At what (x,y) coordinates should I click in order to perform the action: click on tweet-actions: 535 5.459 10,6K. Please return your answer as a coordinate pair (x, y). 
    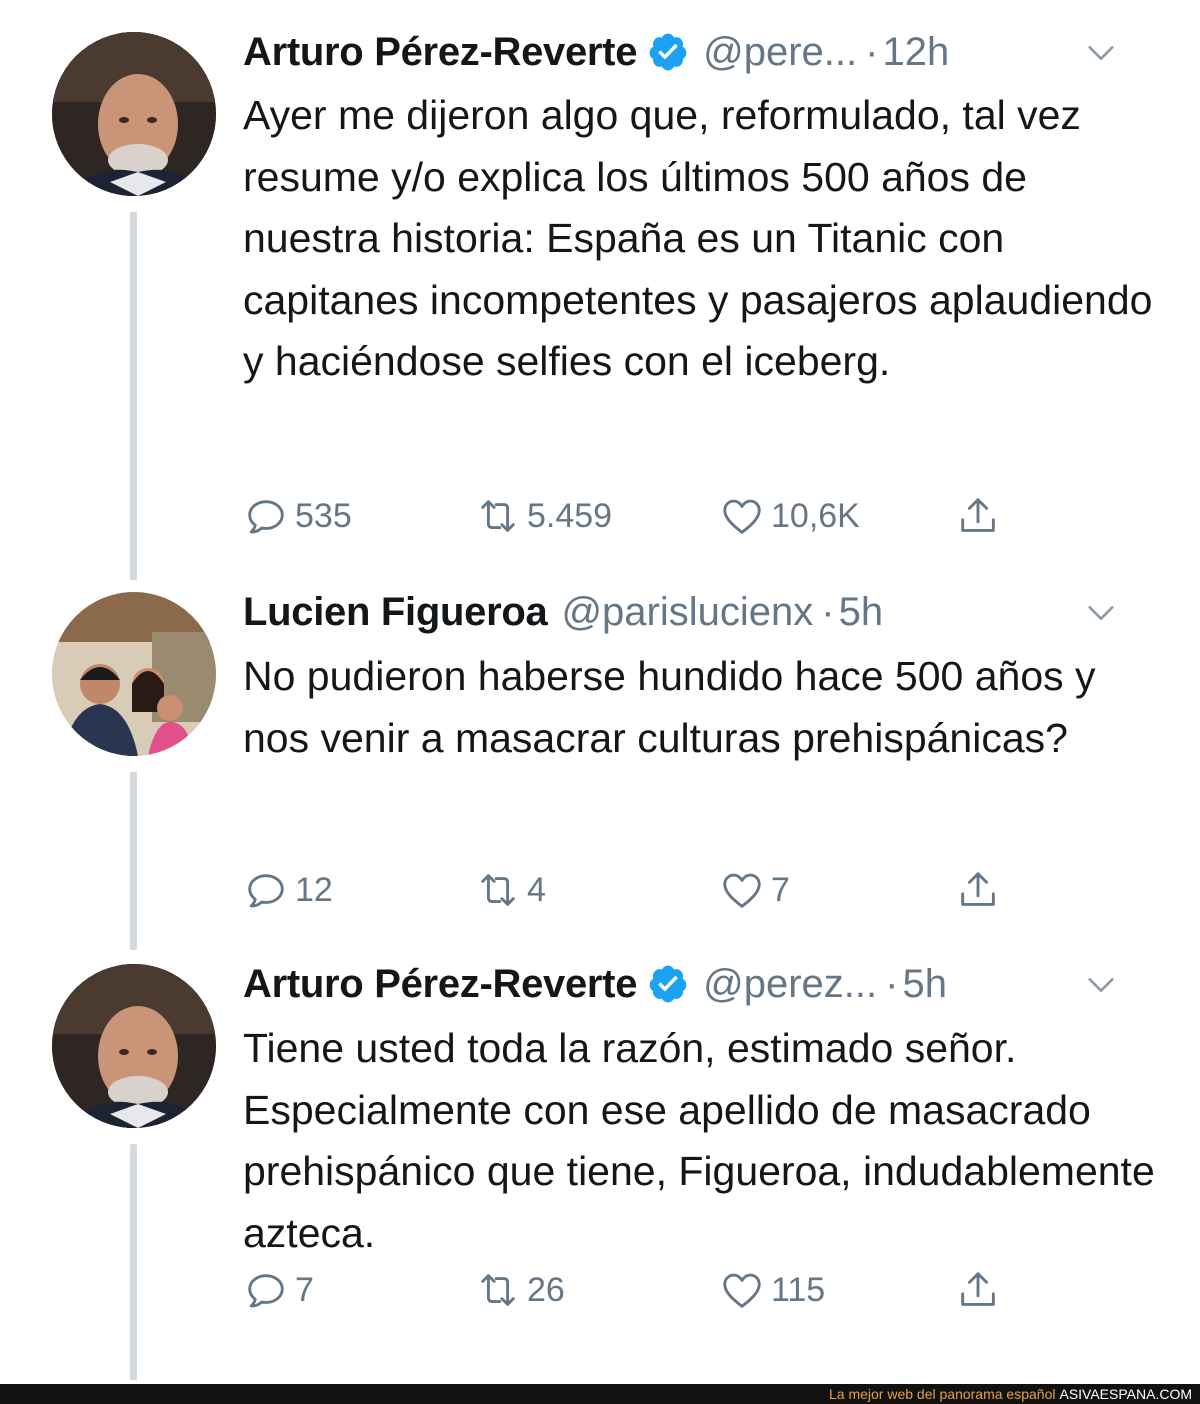
    Looking at the image, I should click on (643, 516).